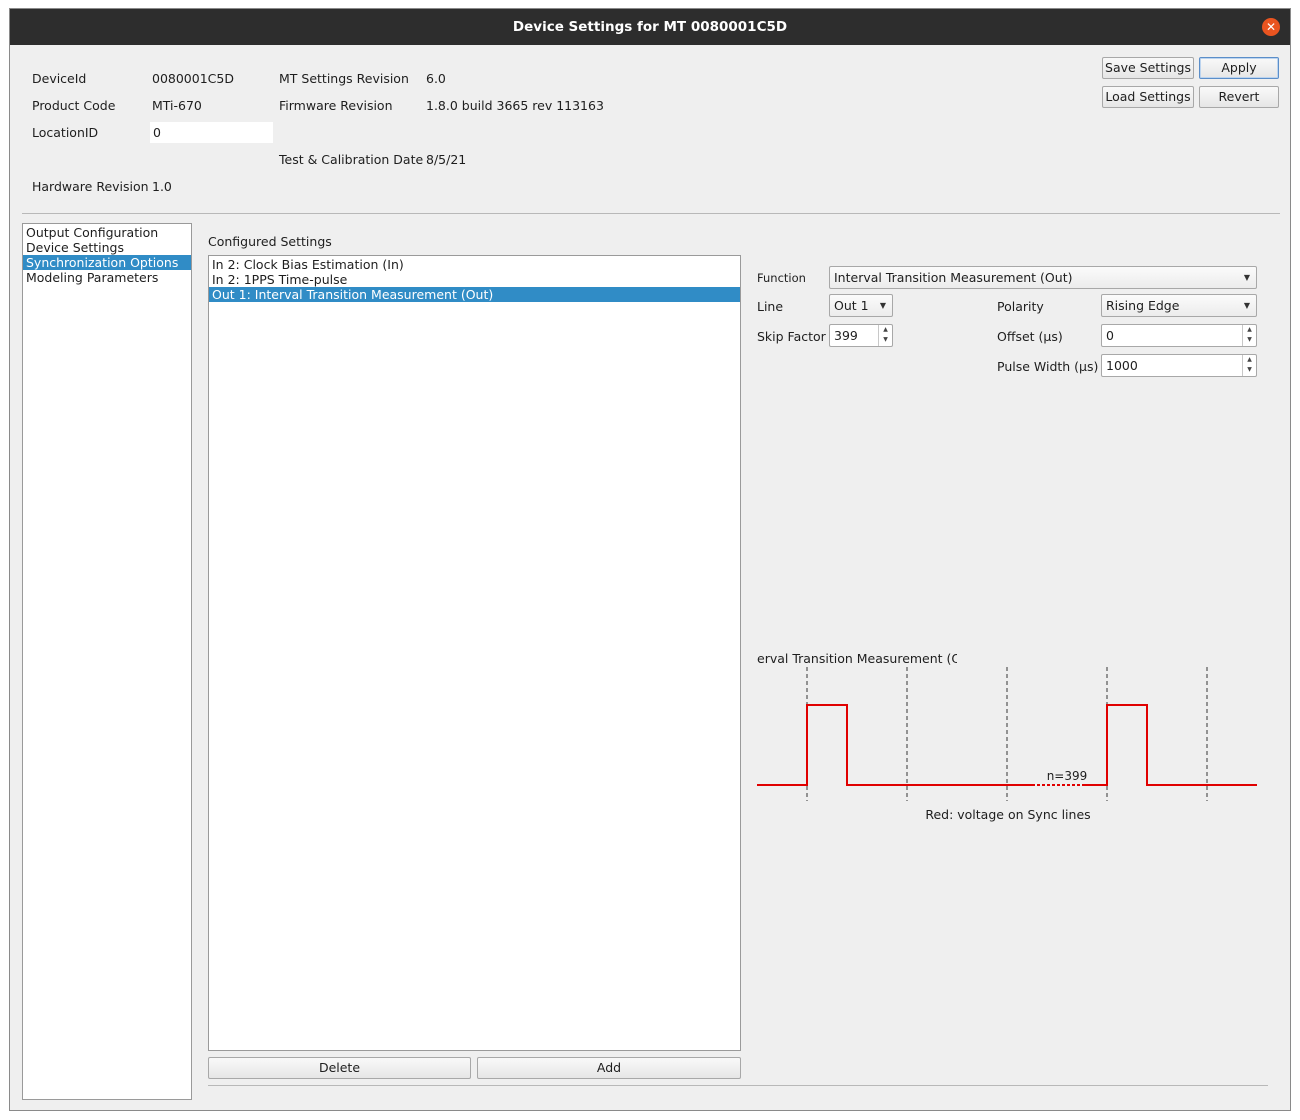  I want to click on mt-settings-revision-label: MT Settings Revision, so click(344, 78).